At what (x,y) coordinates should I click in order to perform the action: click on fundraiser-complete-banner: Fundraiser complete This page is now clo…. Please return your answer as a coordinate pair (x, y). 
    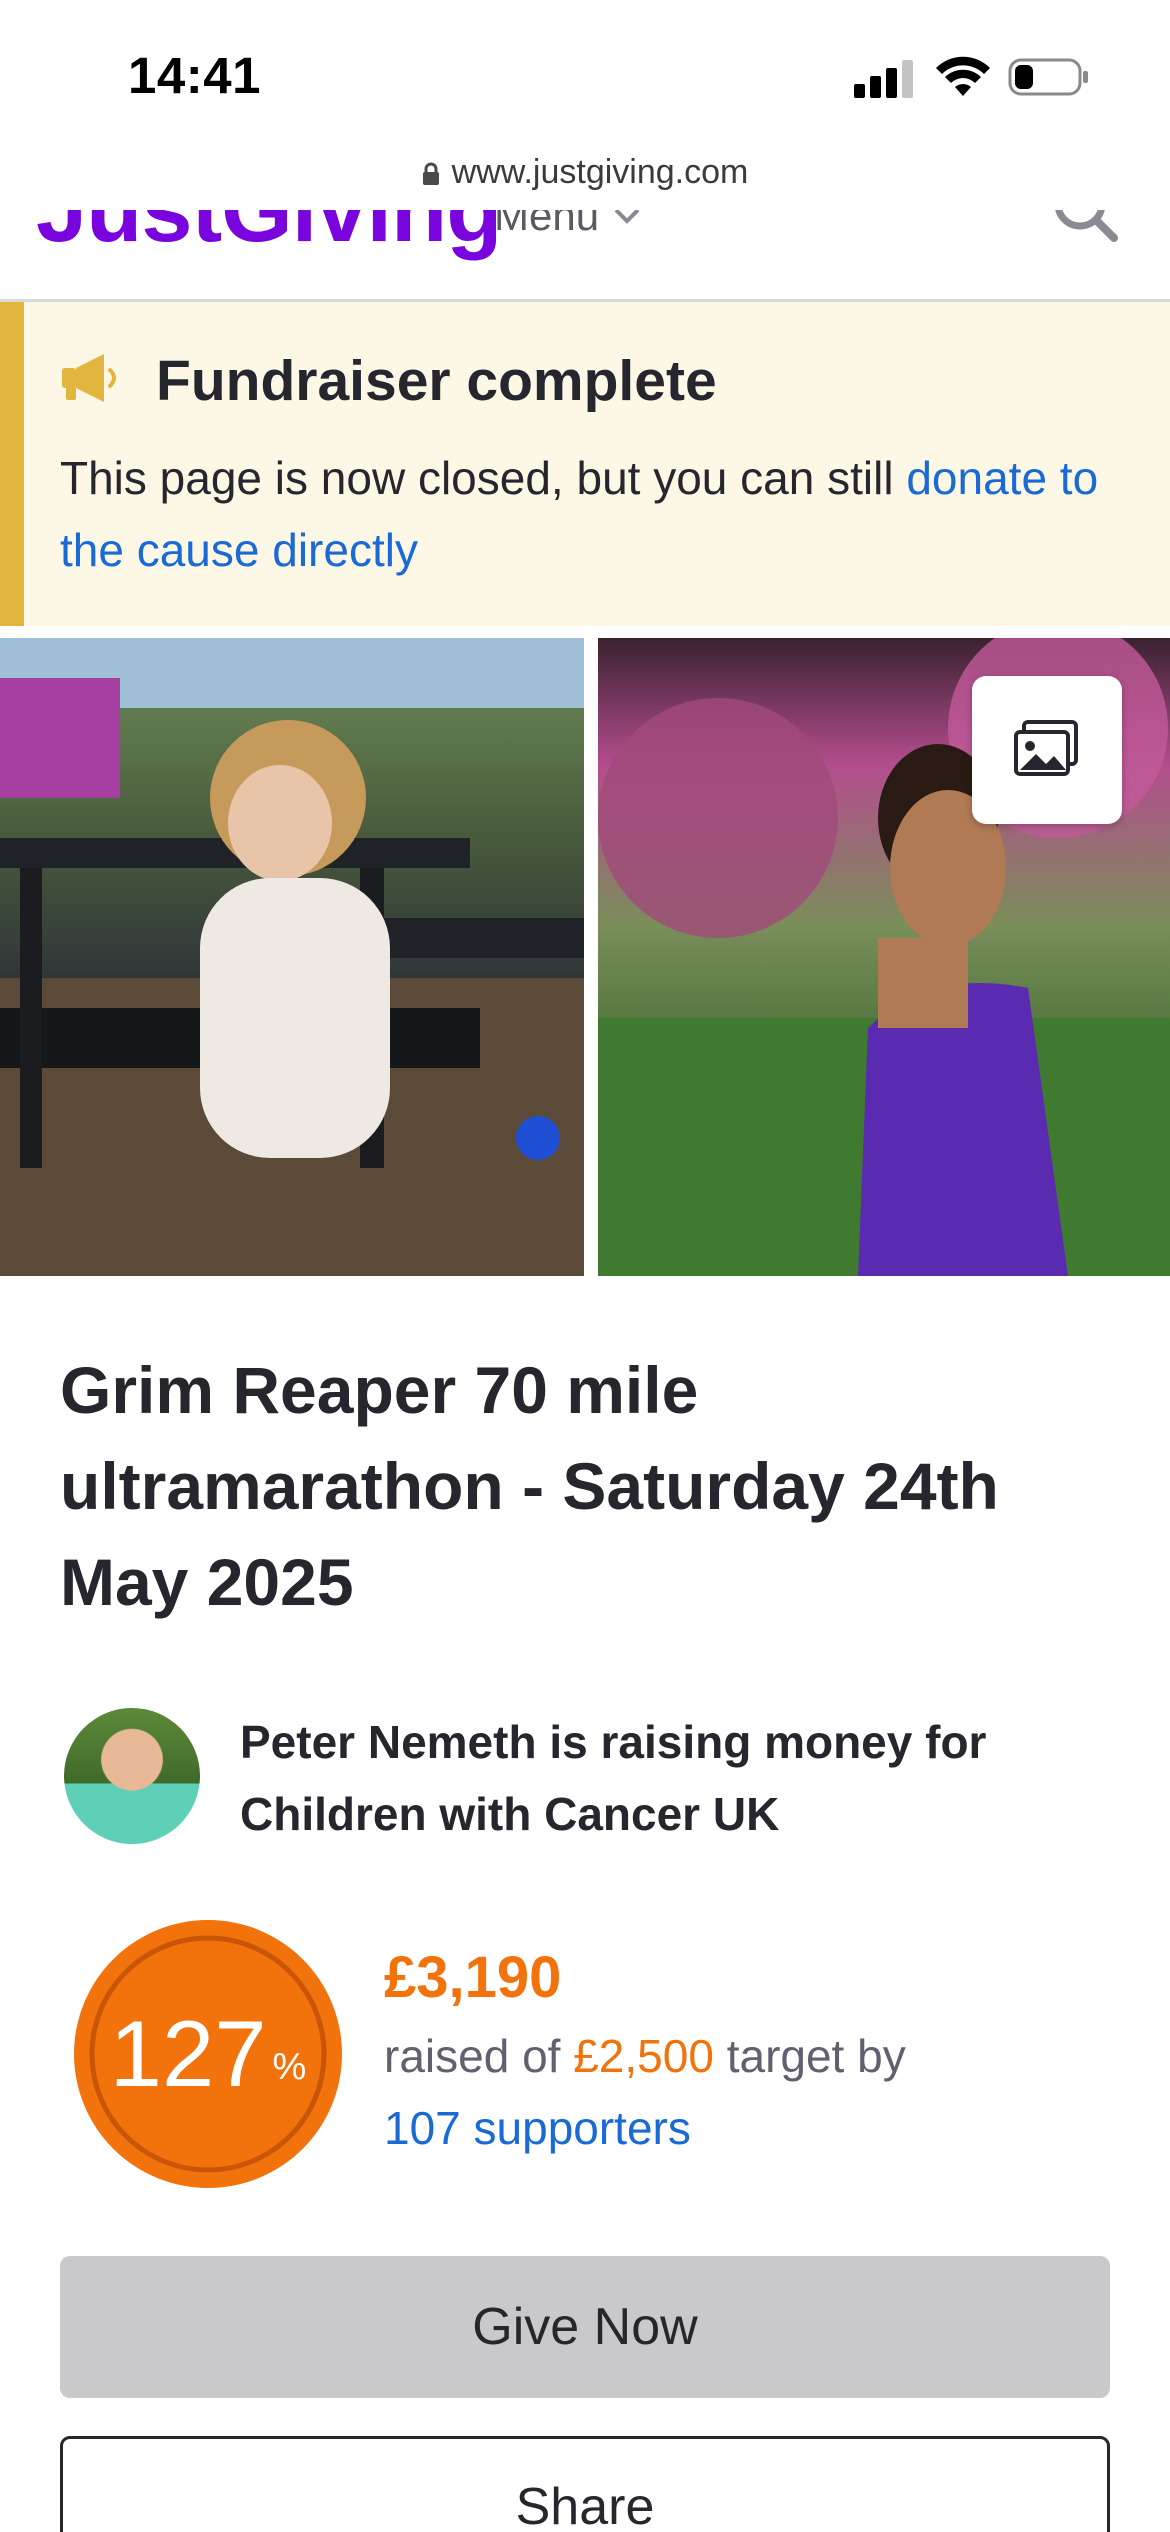
    Looking at the image, I should click on (585, 464).